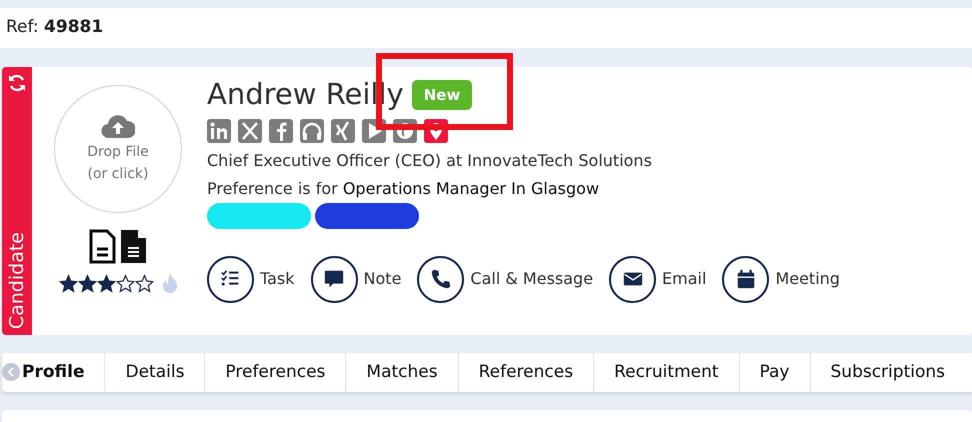 The width and height of the screenshot is (972, 422). I want to click on preference-label: Preference is for, so click(272, 188).